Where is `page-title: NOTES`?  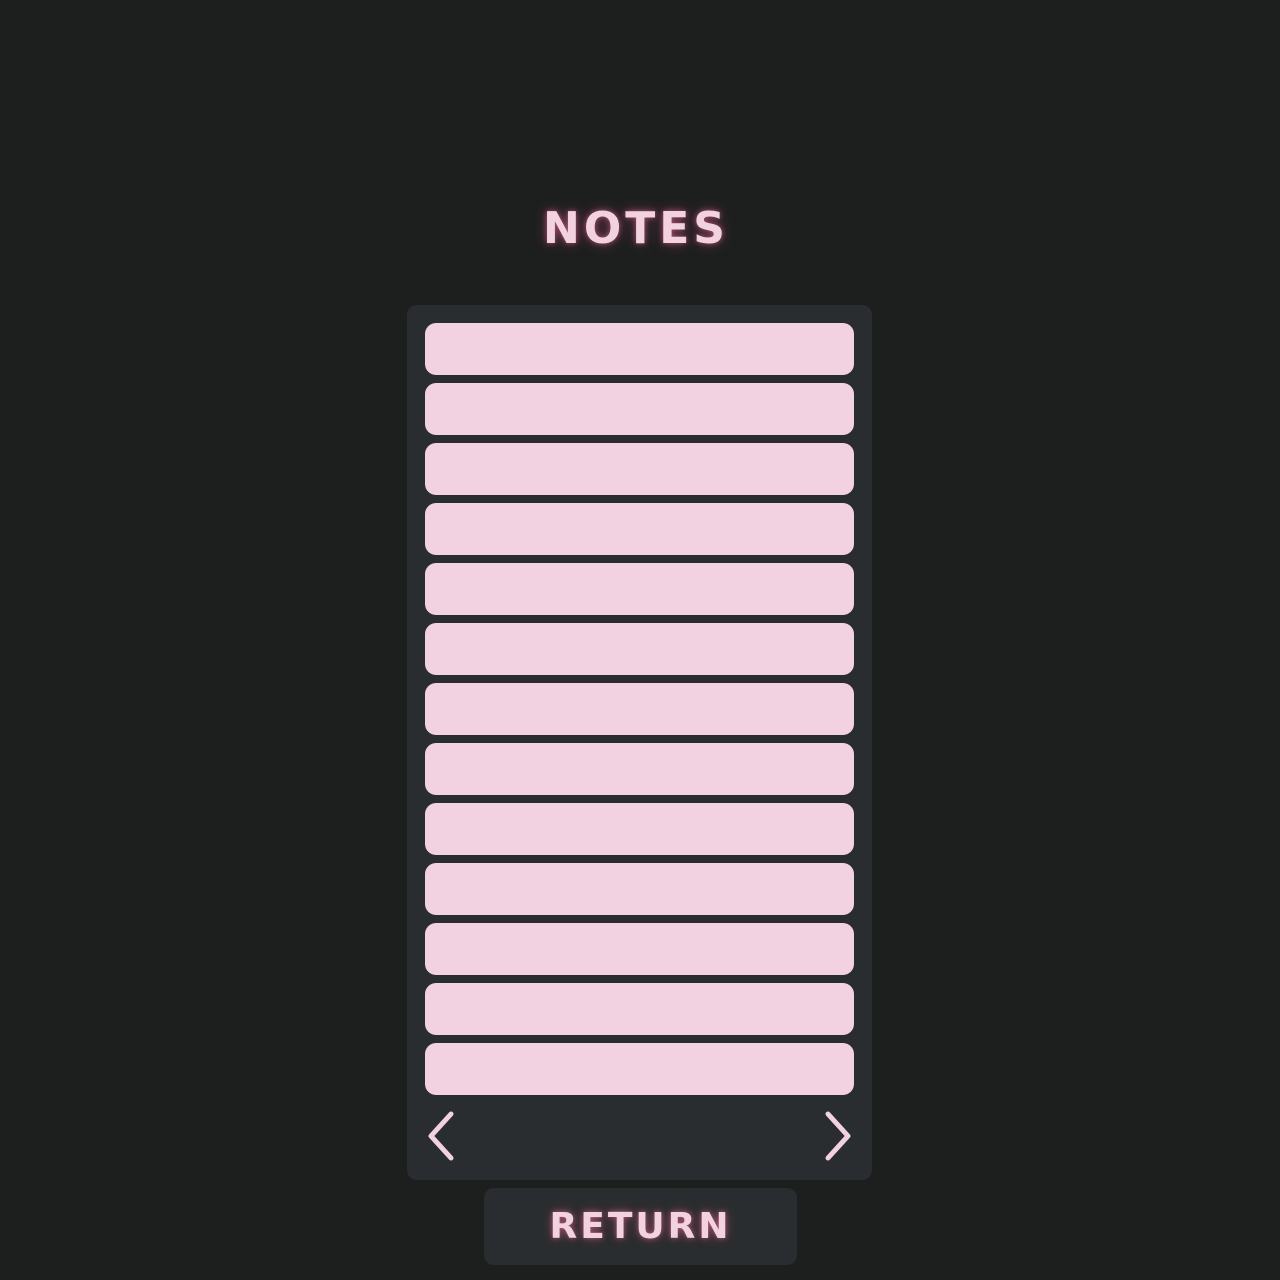
page-title: NOTES is located at coordinates (636, 228).